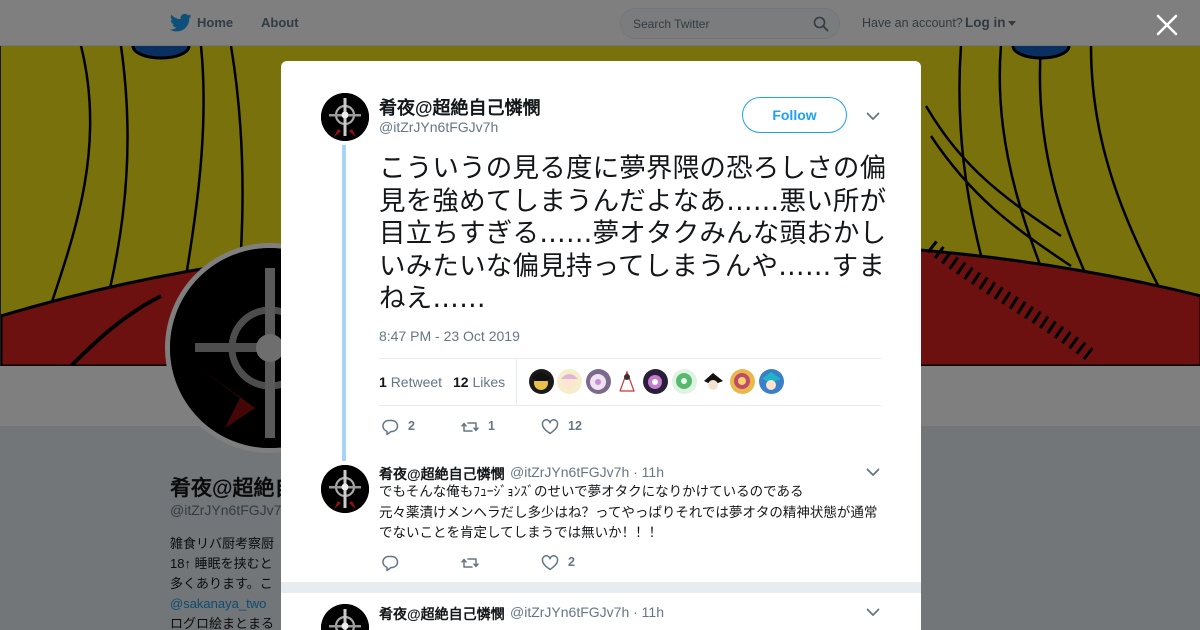  What do you see at coordinates (344, 303) in the screenshot?
I see `thread-connector-line` at bounding box center [344, 303].